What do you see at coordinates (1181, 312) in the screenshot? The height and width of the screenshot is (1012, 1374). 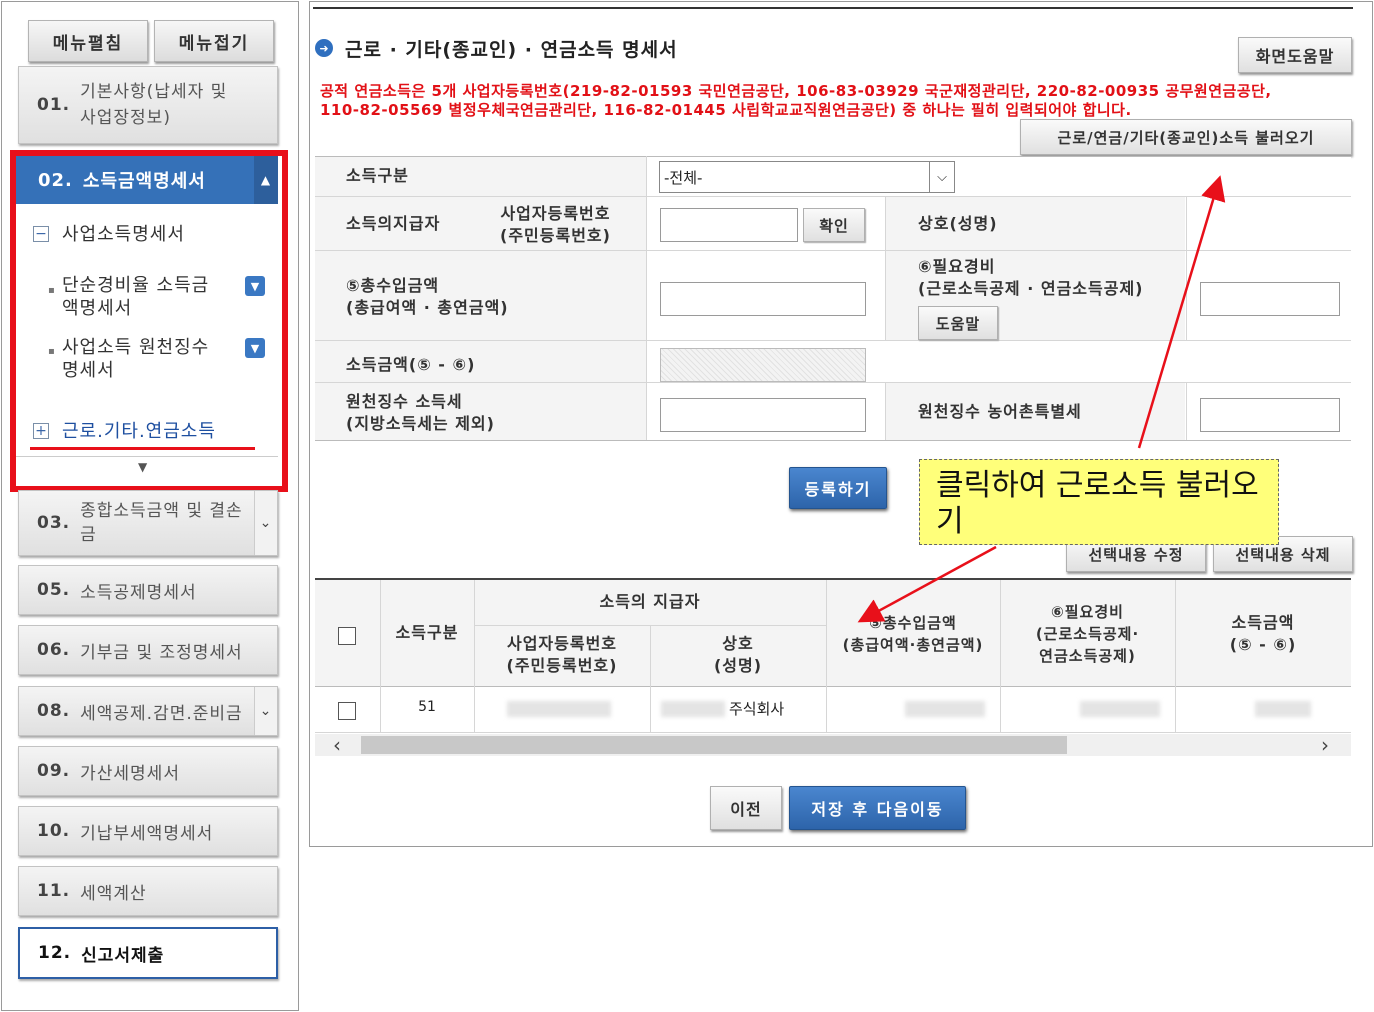 I see `arrow-to-load-button` at bounding box center [1181, 312].